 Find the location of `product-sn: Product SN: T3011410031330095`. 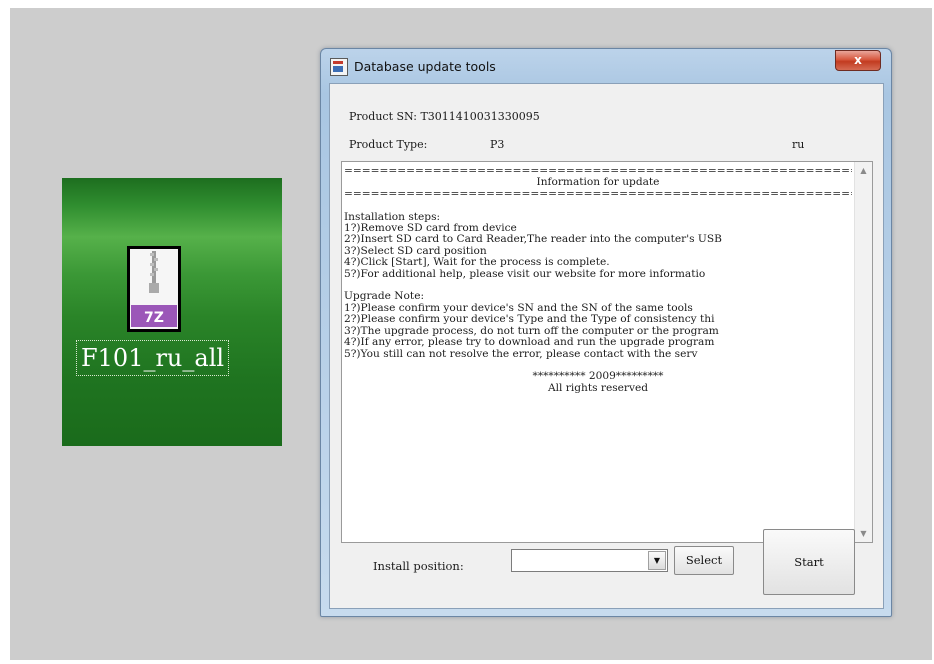

product-sn: Product SN: T3011410031330095 is located at coordinates (444, 116).